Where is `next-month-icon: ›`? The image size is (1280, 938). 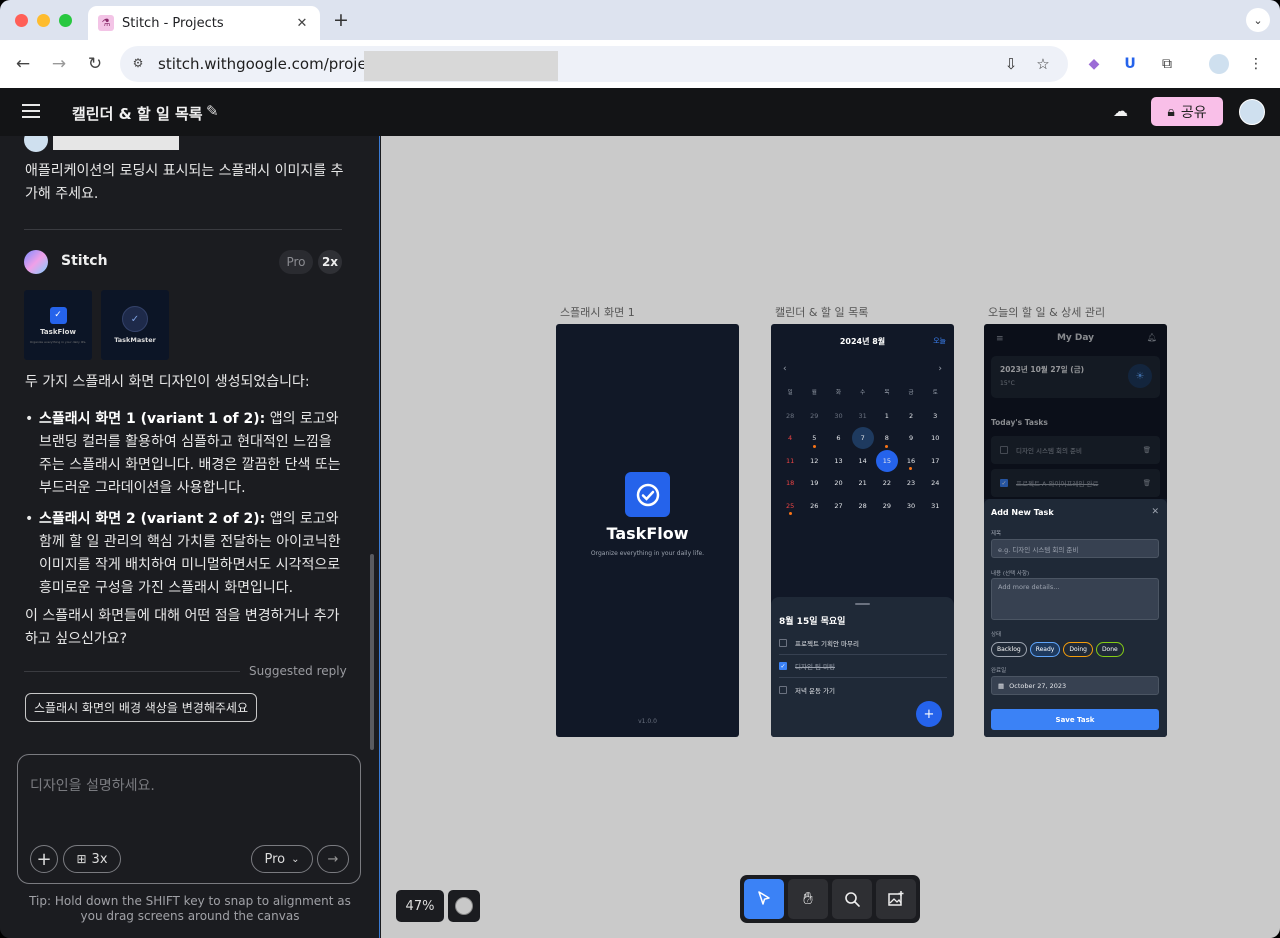 next-month-icon: › is located at coordinates (940, 369).